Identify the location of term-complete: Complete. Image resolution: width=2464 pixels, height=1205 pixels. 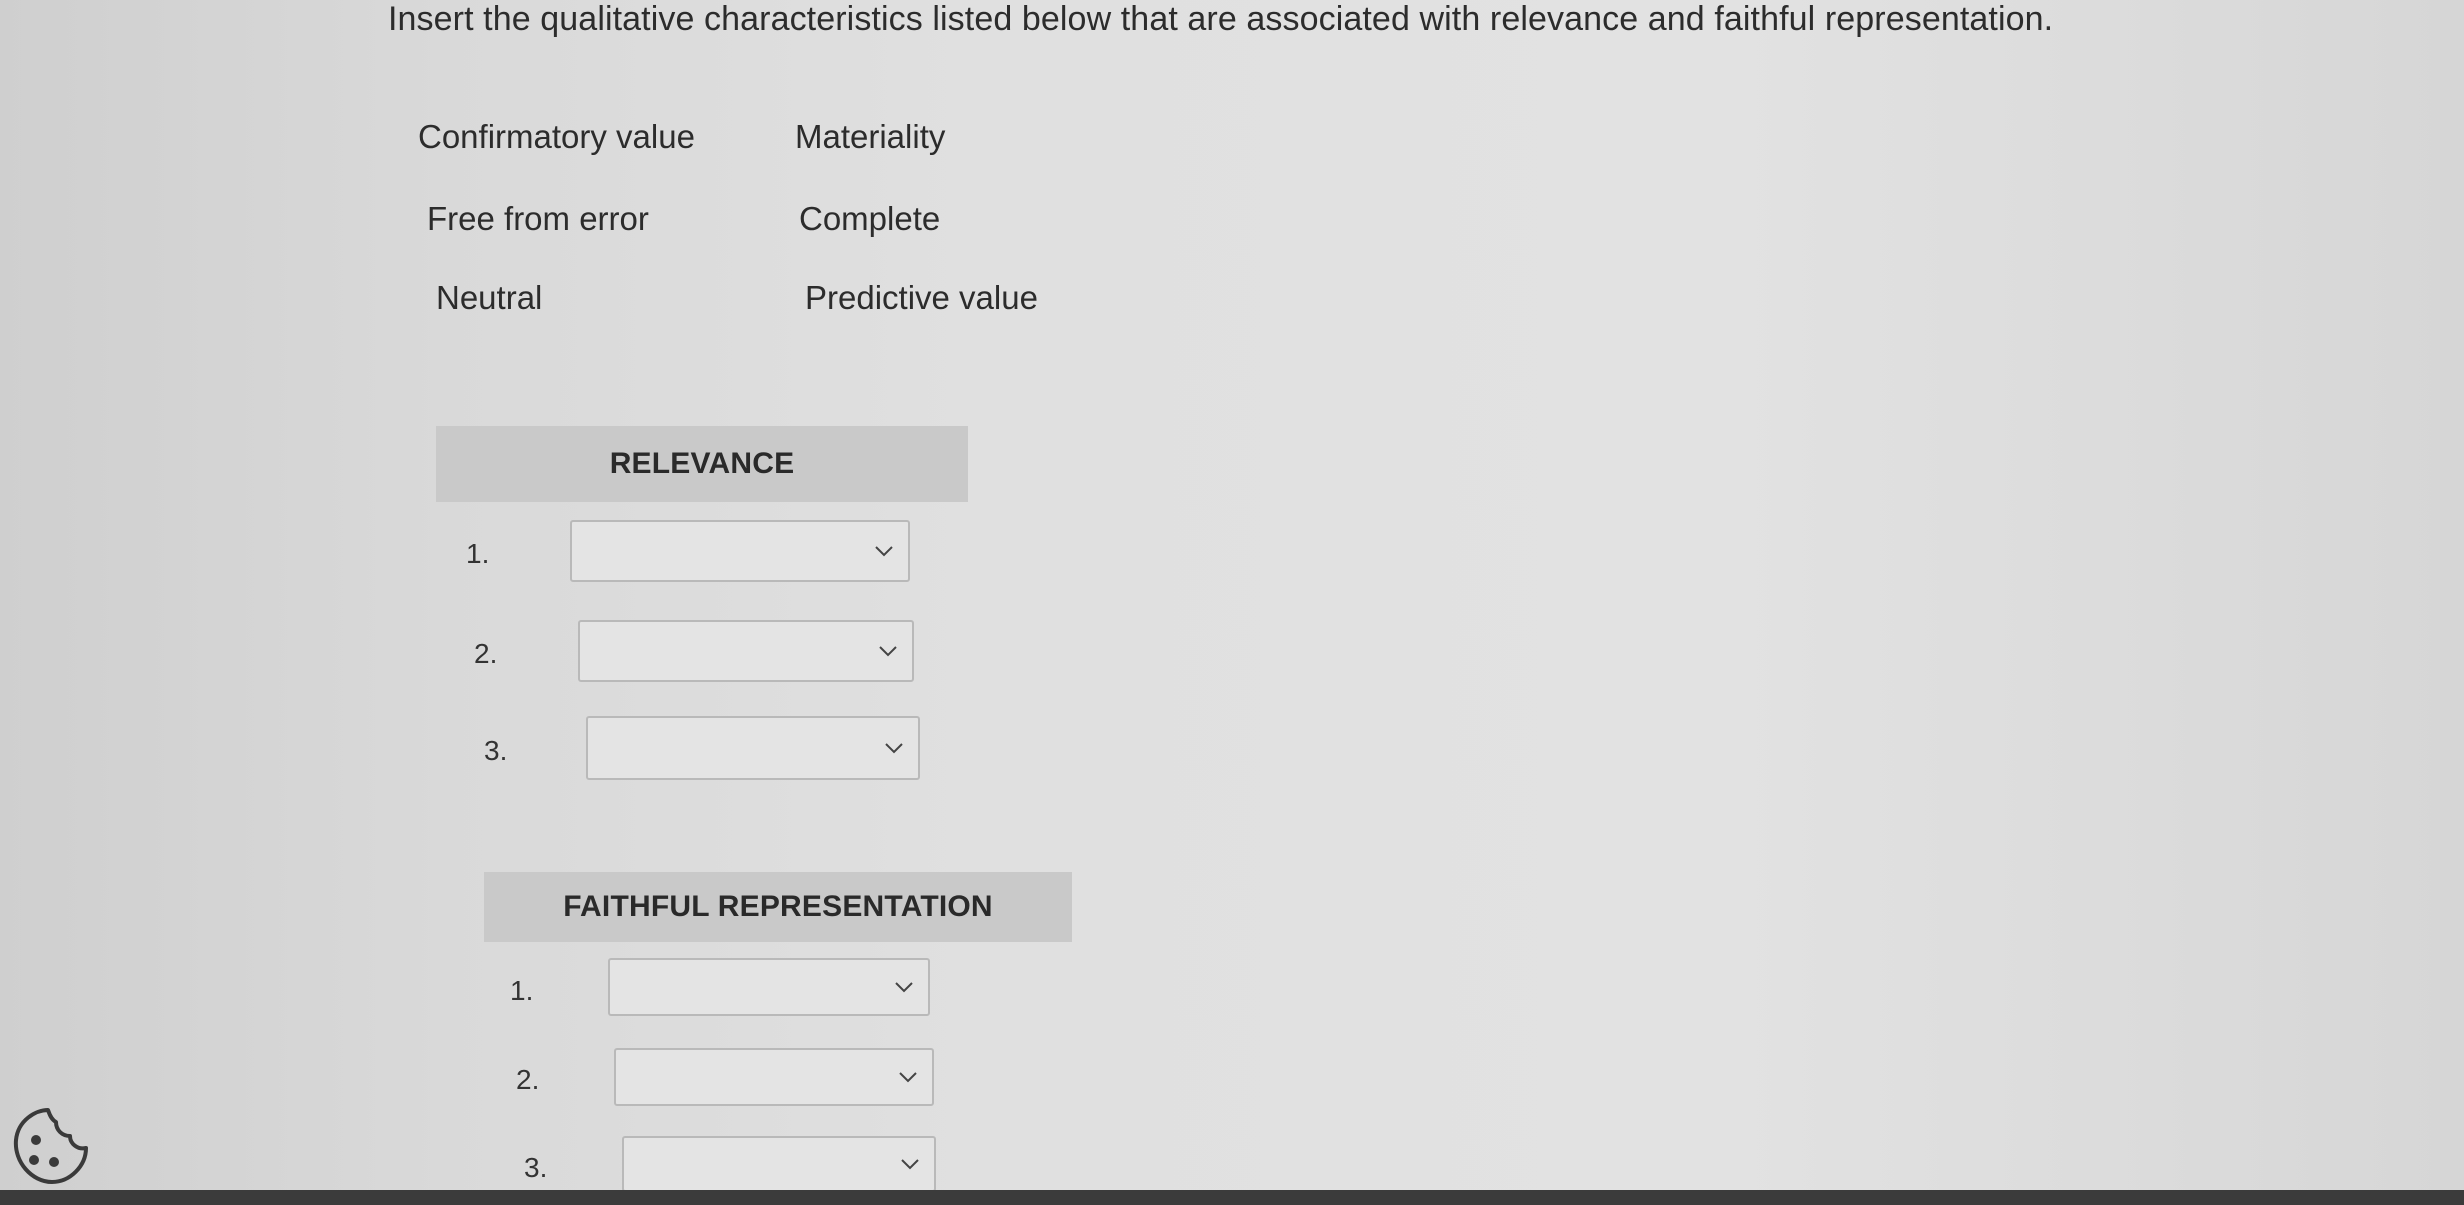
(870, 218).